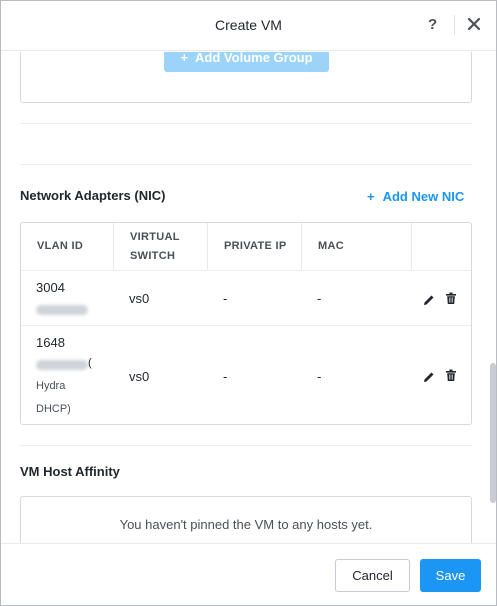 The height and width of the screenshot is (606, 497). I want to click on nic-vlan-subtext: Hydra, so click(51, 386).